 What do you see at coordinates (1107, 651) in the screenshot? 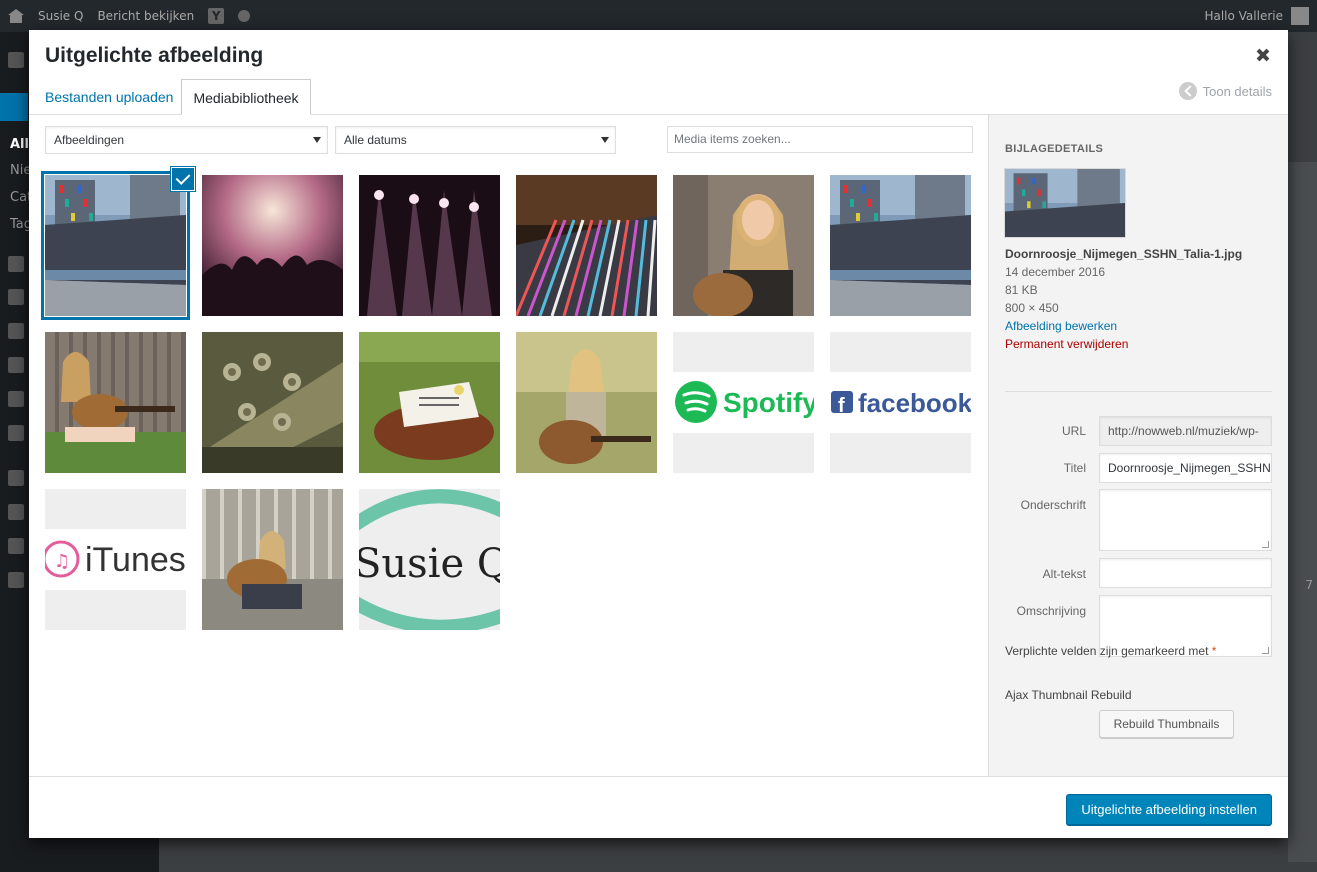
I see `required-note-text: Verplichte velden zijn gemarkeerd met` at bounding box center [1107, 651].